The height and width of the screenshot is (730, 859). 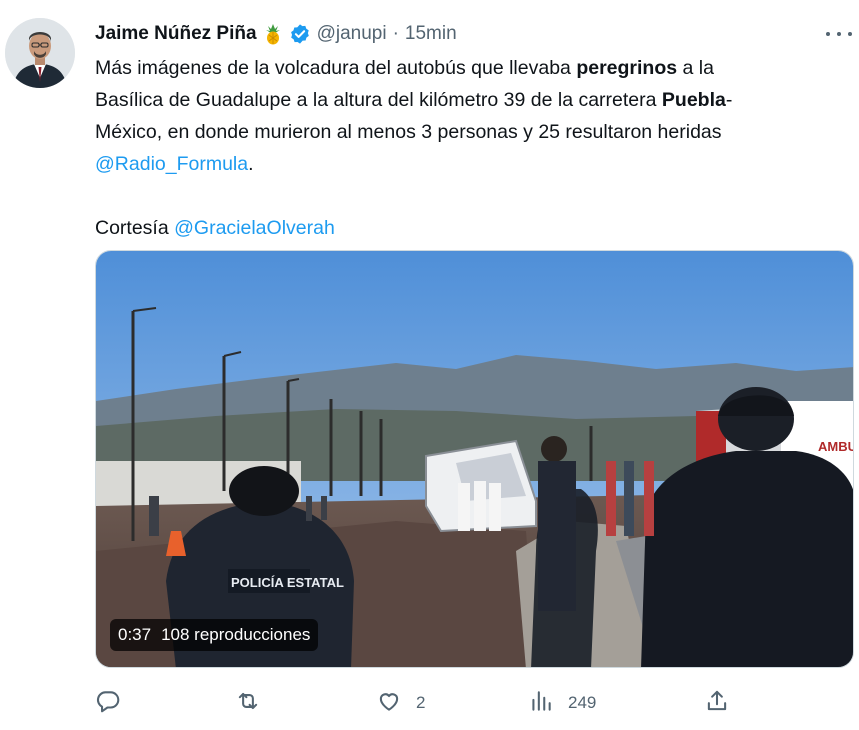 I want to click on hashtag-bold-peregrinos: peregrinos, so click(x=627, y=68).